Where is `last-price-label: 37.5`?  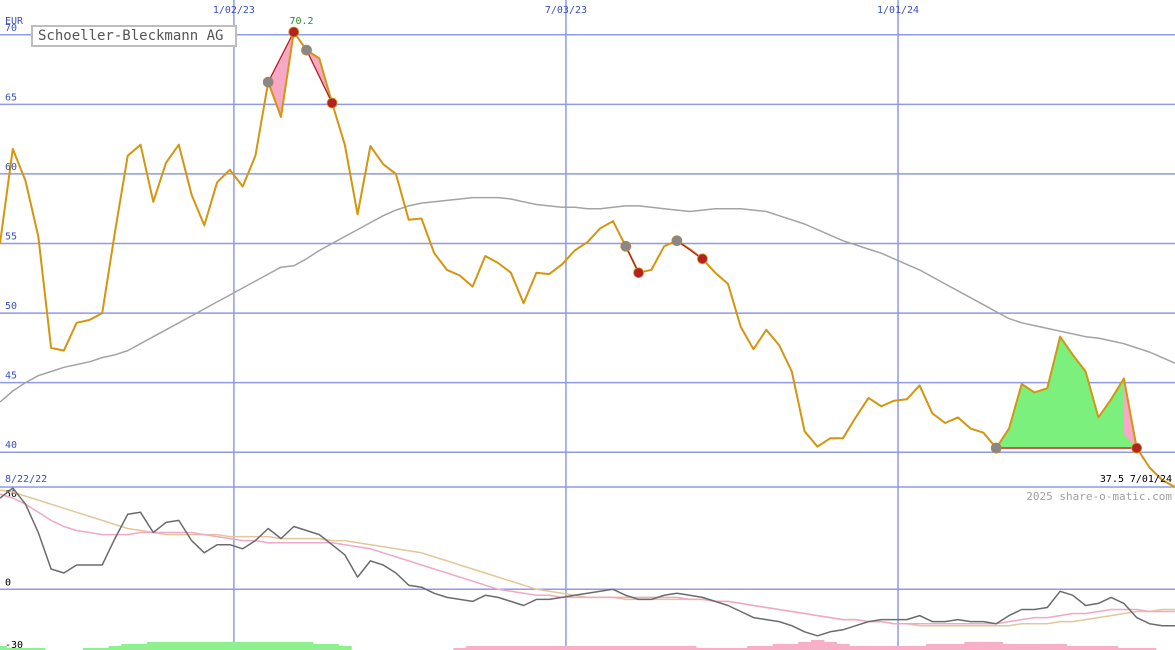
last-price-label: 37.5 is located at coordinates (1112, 479).